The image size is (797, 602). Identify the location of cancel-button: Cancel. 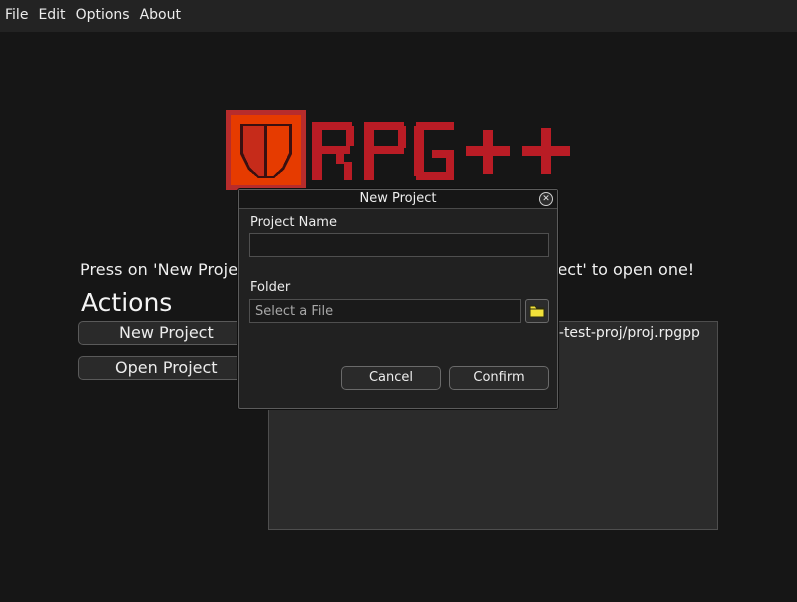
(391, 378).